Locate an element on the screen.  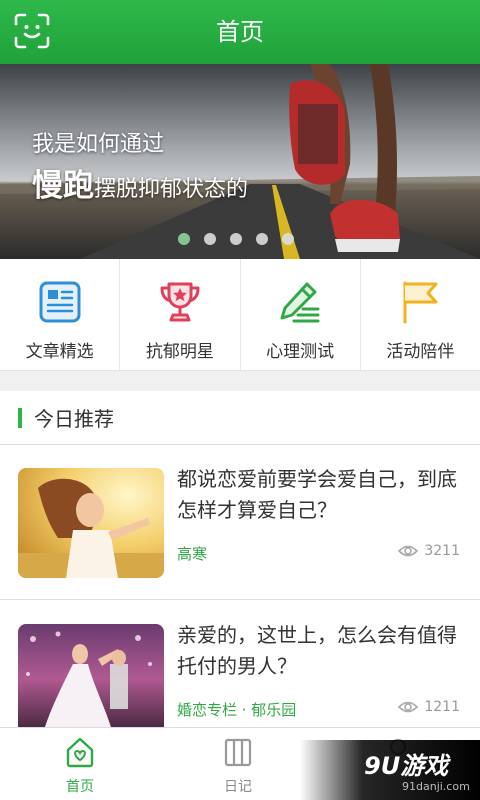
article-source: 高寒 is located at coordinates (192, 553).